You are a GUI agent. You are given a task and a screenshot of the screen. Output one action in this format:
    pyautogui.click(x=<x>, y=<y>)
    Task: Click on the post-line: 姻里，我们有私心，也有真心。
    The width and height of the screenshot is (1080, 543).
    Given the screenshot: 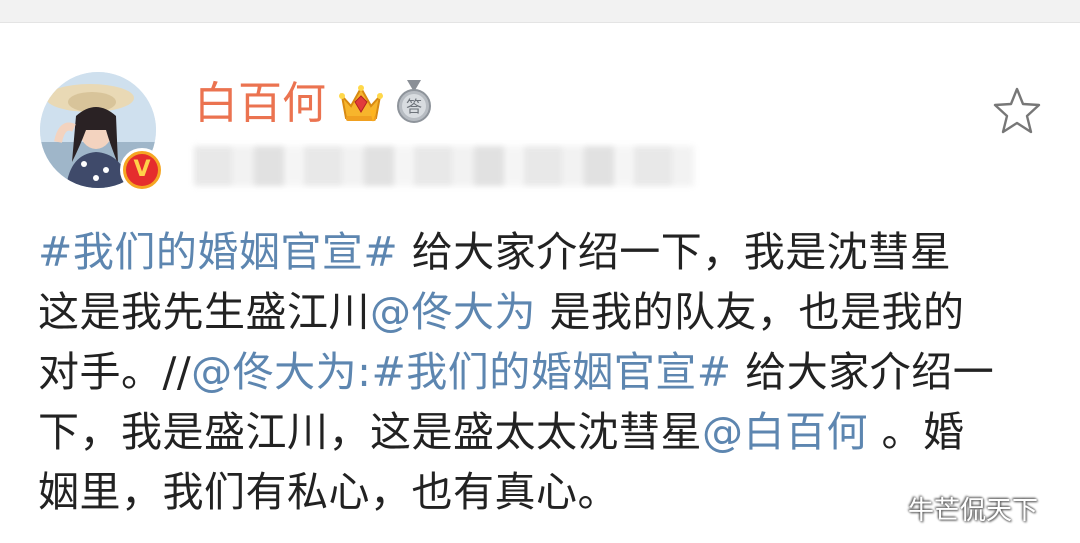 What is the action you would take?
    pyautogui.click(x=543, y=492)
    